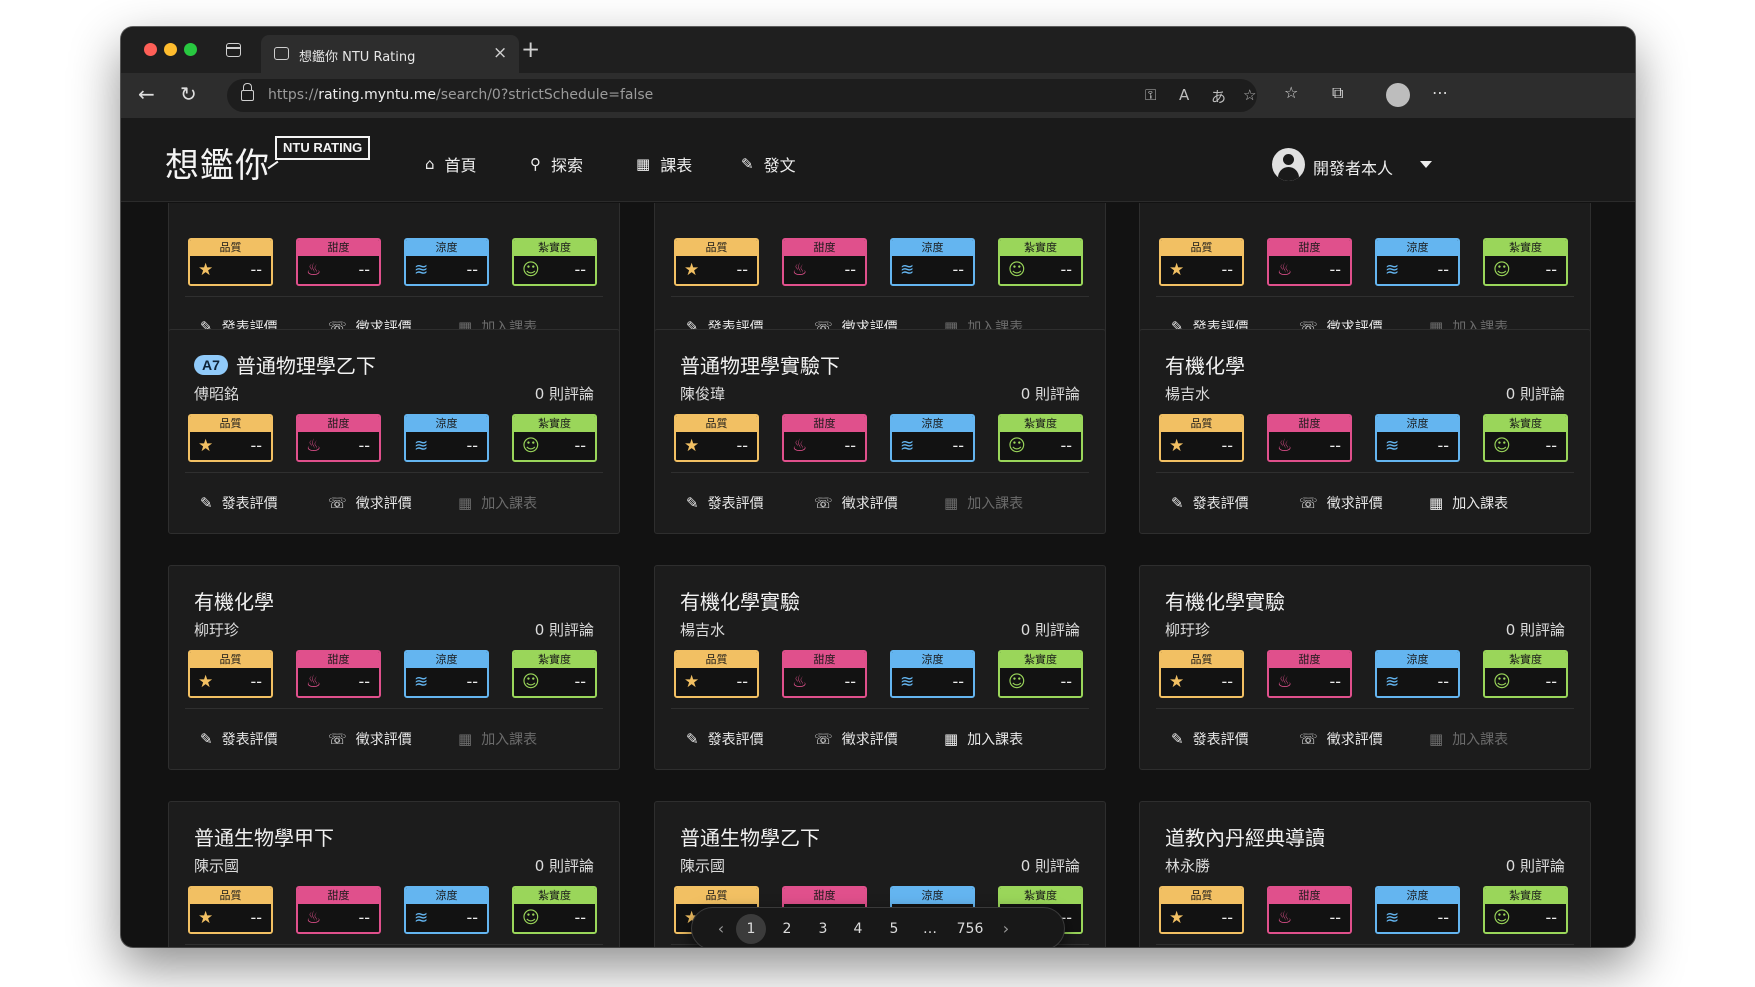  What do you see at coordinates (314, 446) in the screenshot?
I see `cupcake-icon: ♨` at bounding box center [314, 446].